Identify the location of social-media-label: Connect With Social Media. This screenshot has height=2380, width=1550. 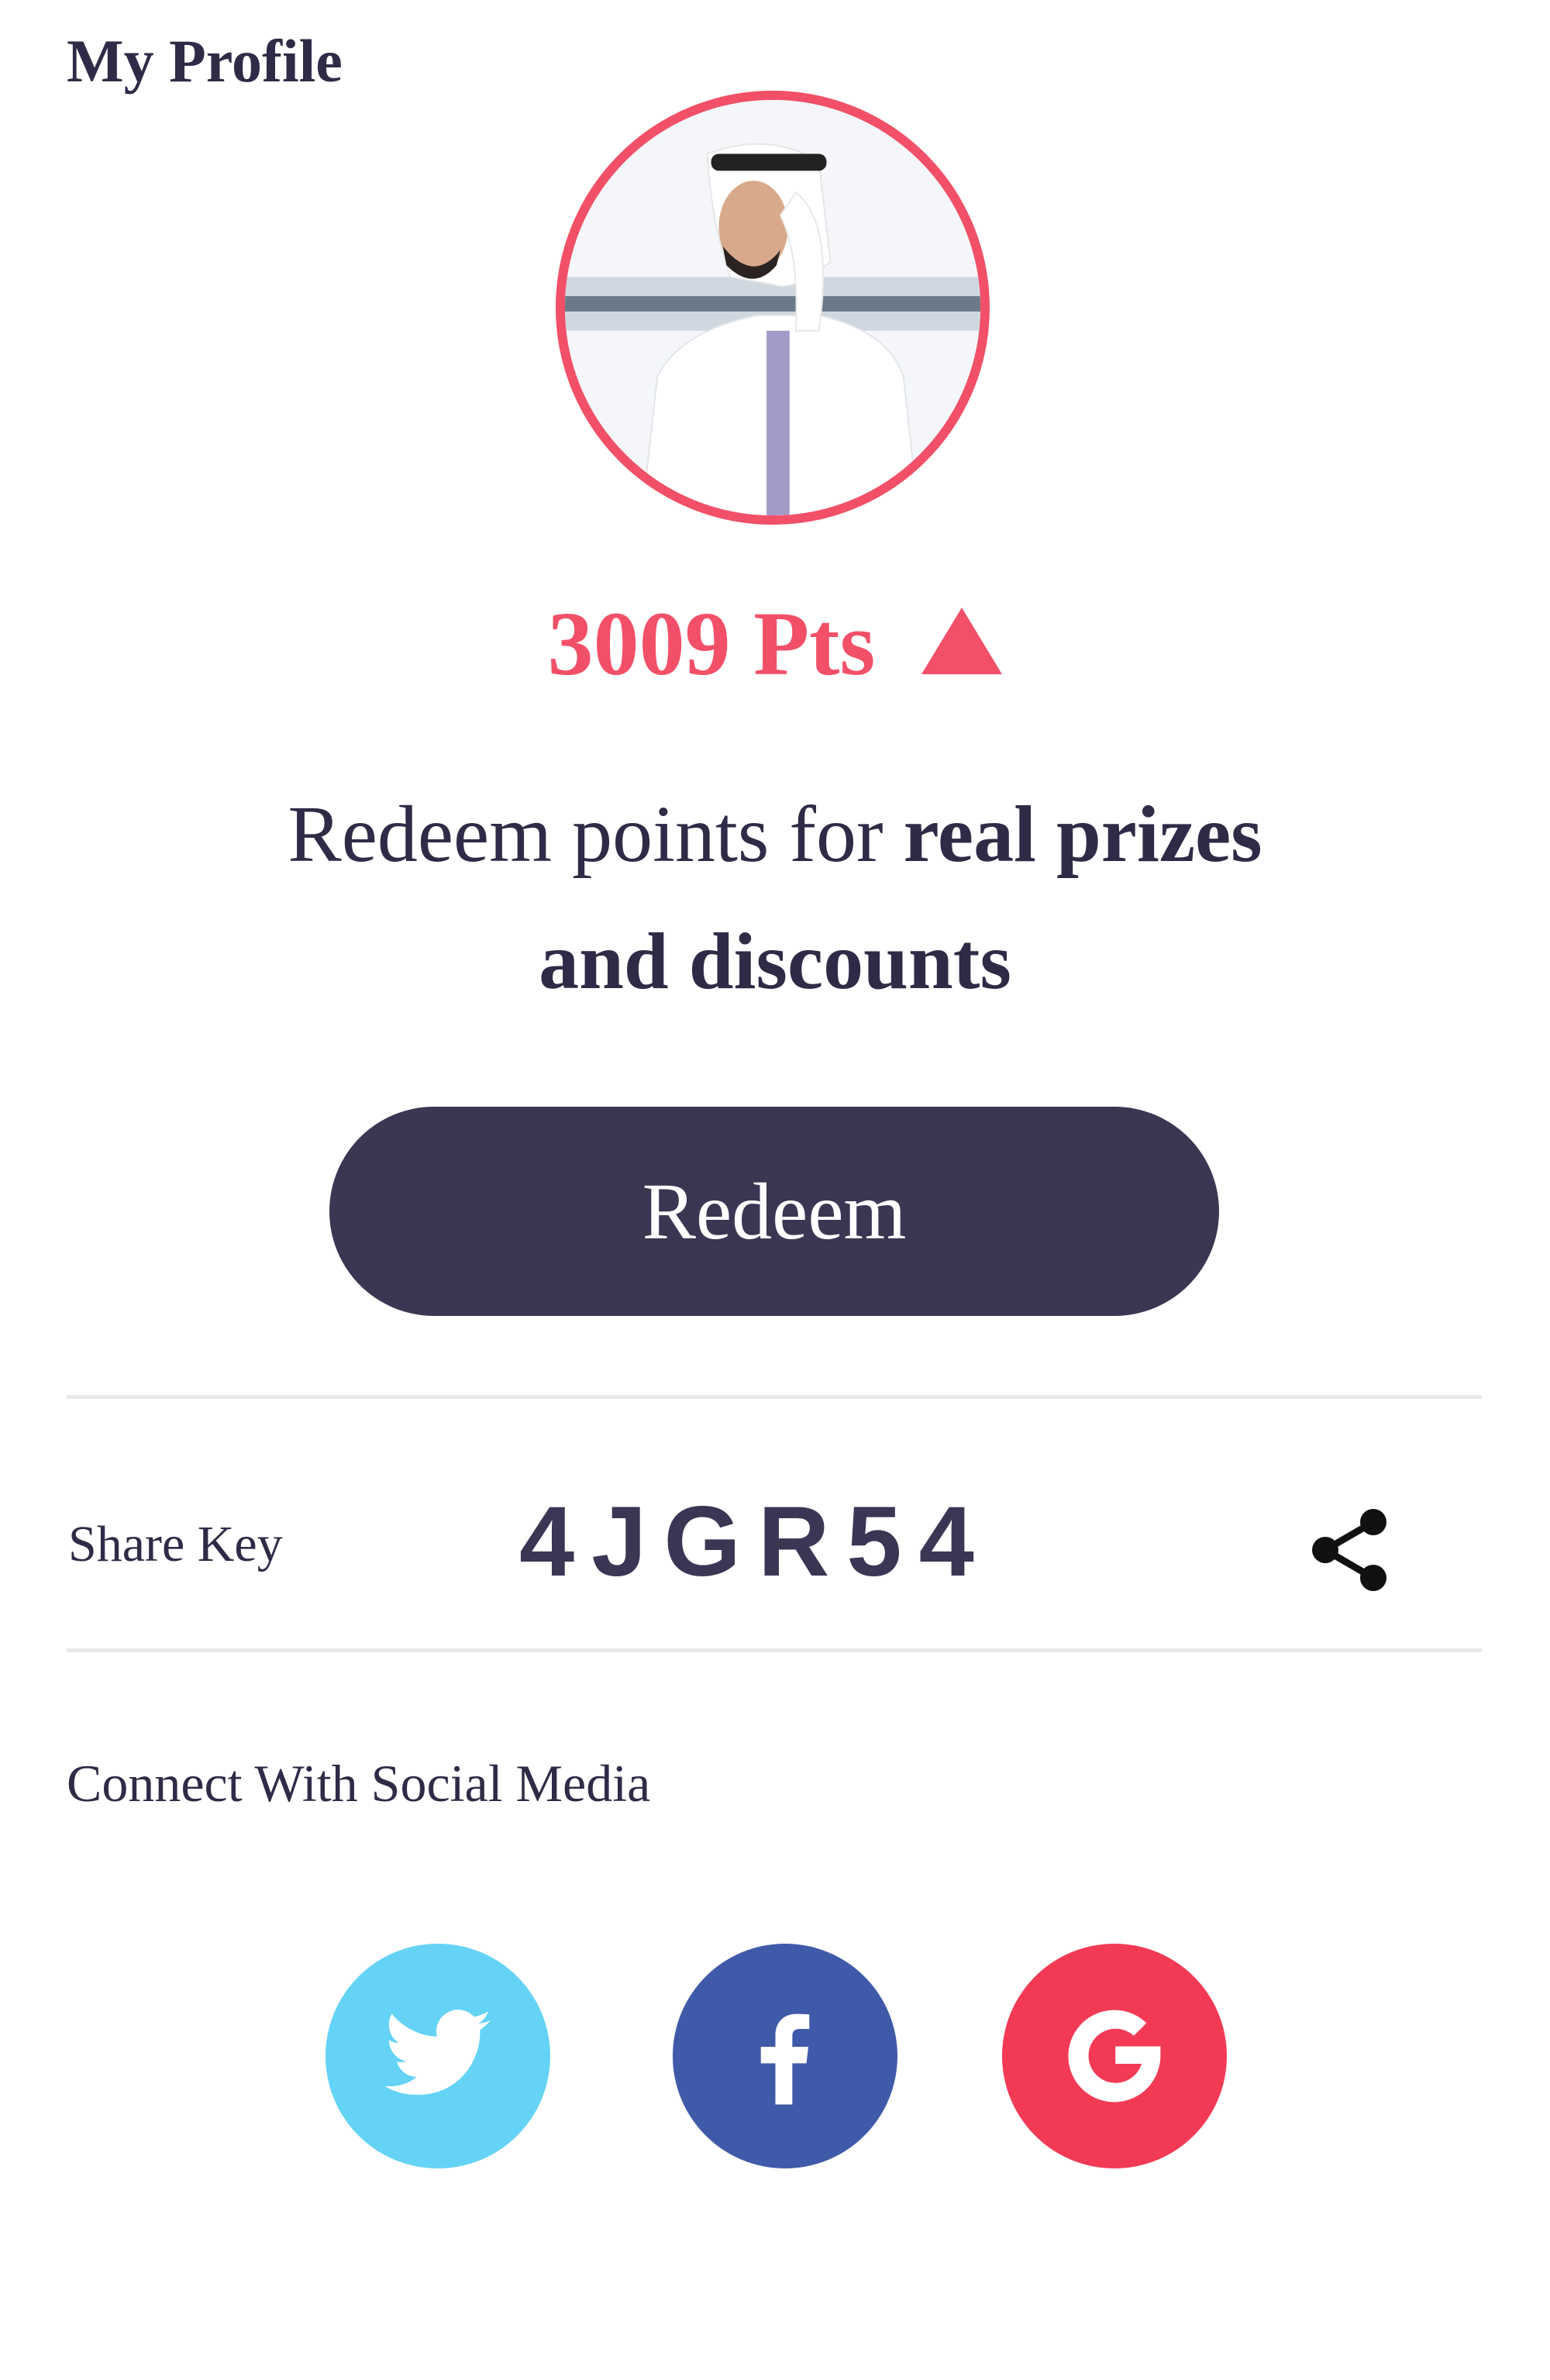
(359, 1784).